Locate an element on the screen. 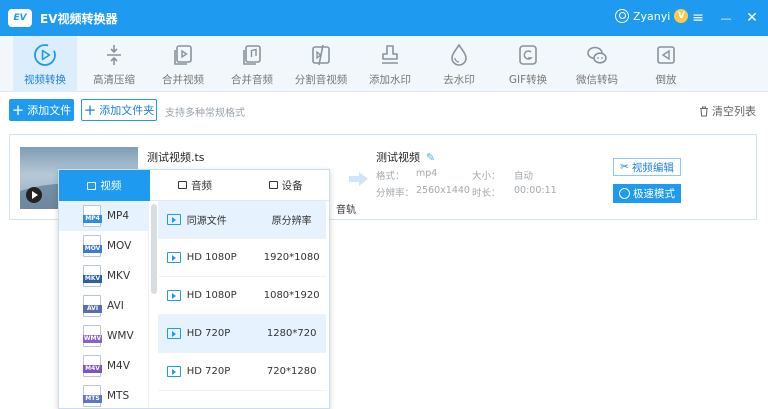  m4v-file-icon: M4V is located at coordinates (92, 366).